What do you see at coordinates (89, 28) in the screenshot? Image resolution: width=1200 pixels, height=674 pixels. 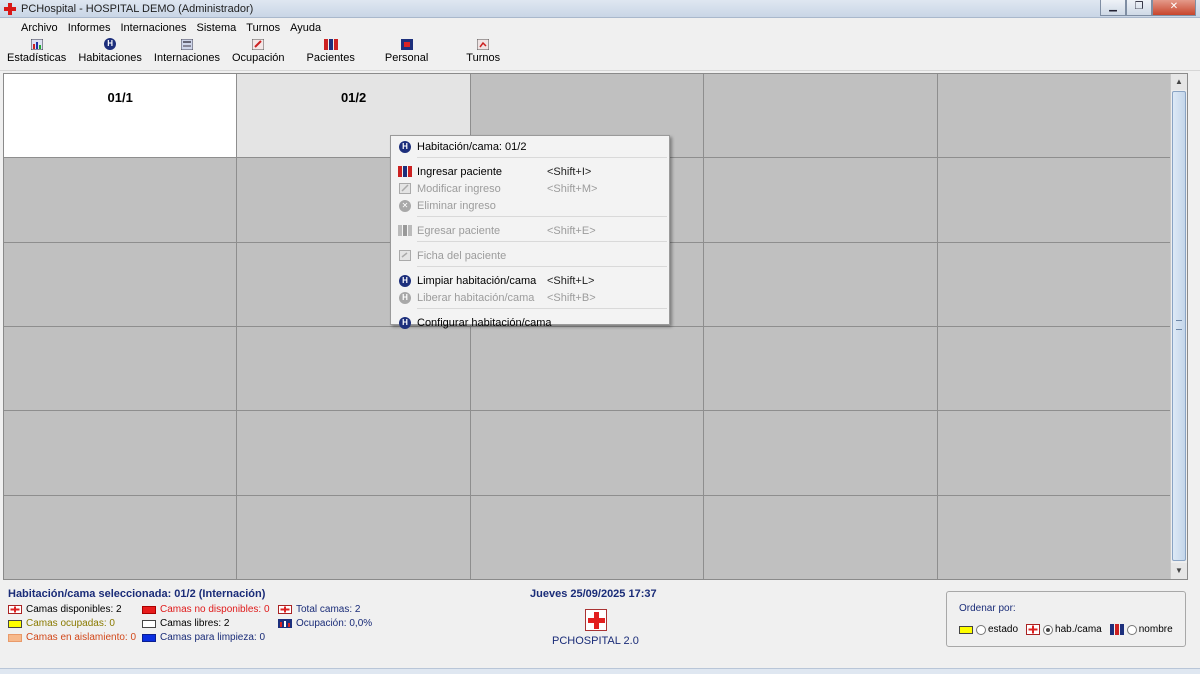 I see `menu-informes: Informes` at bounding box center [89, 28].